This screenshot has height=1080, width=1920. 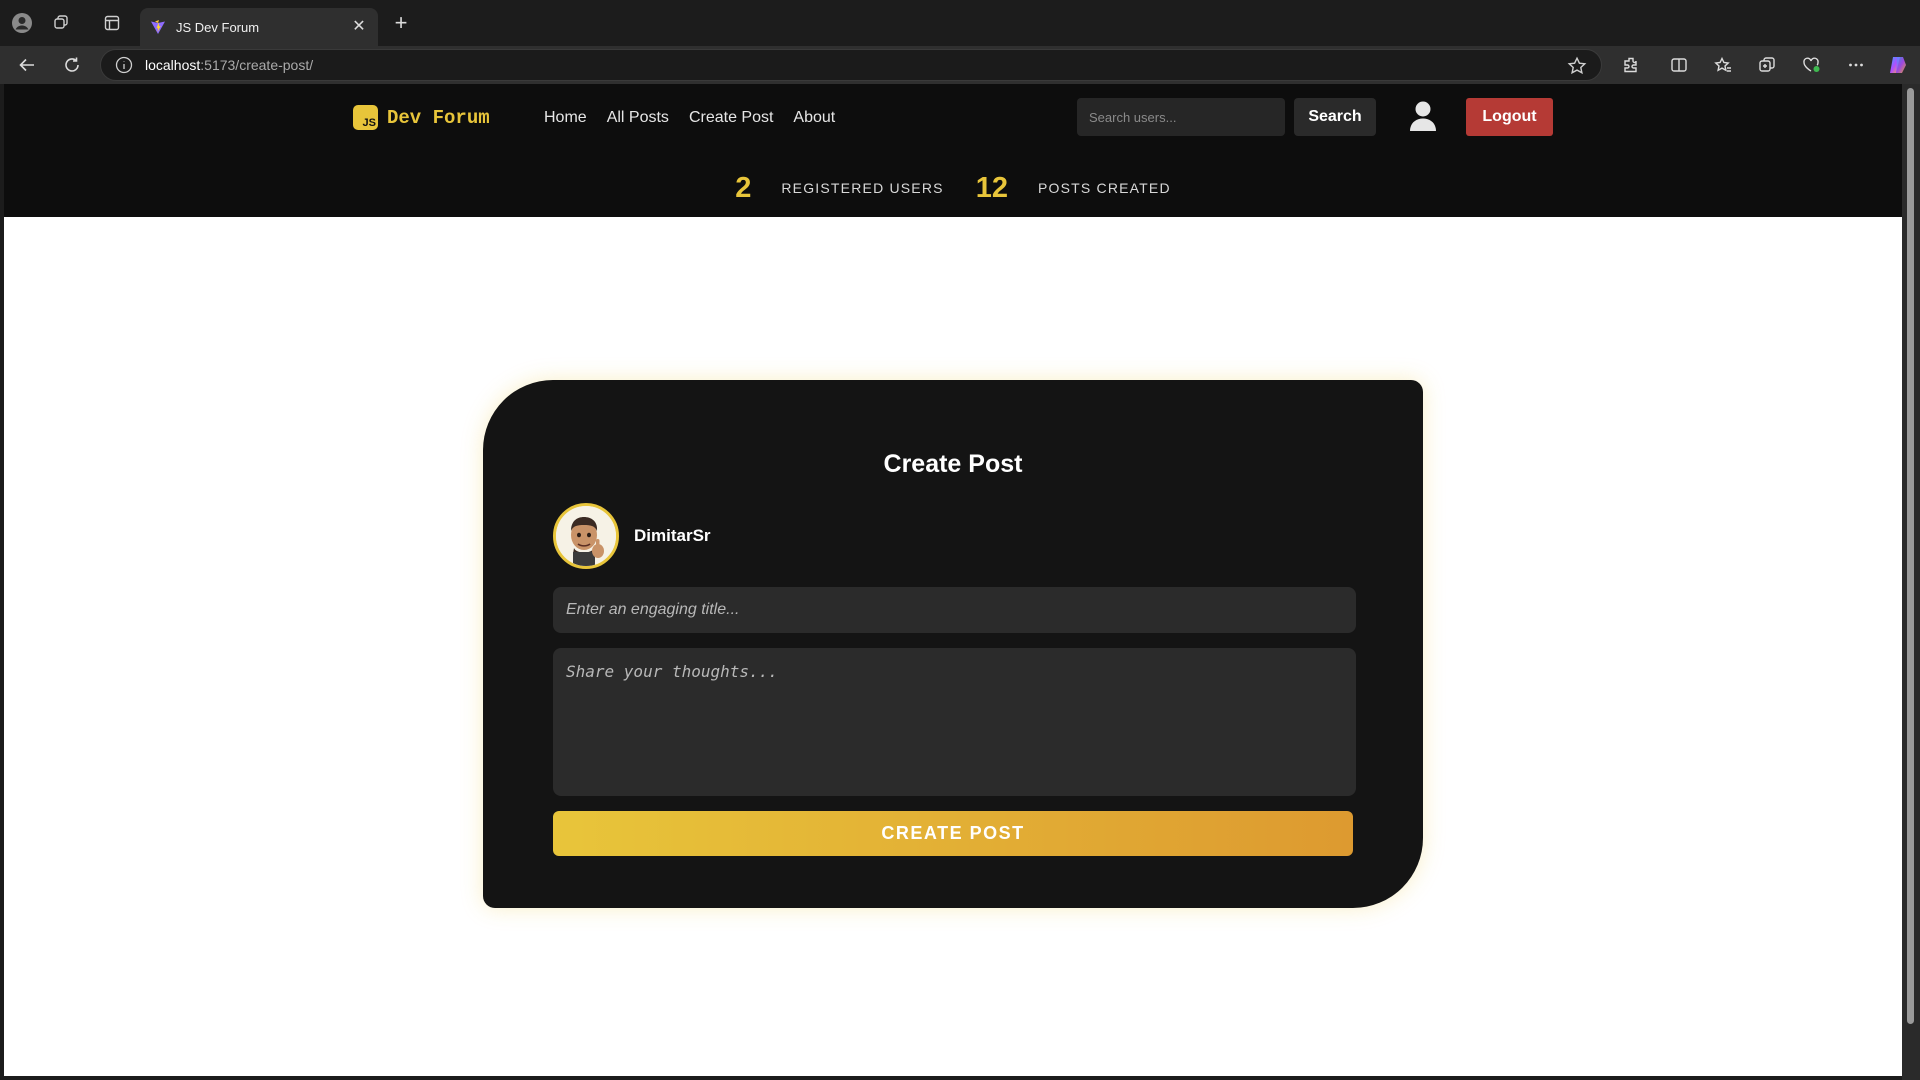 I want to click on new-tab-icon: +, so click(x=401, y=23).